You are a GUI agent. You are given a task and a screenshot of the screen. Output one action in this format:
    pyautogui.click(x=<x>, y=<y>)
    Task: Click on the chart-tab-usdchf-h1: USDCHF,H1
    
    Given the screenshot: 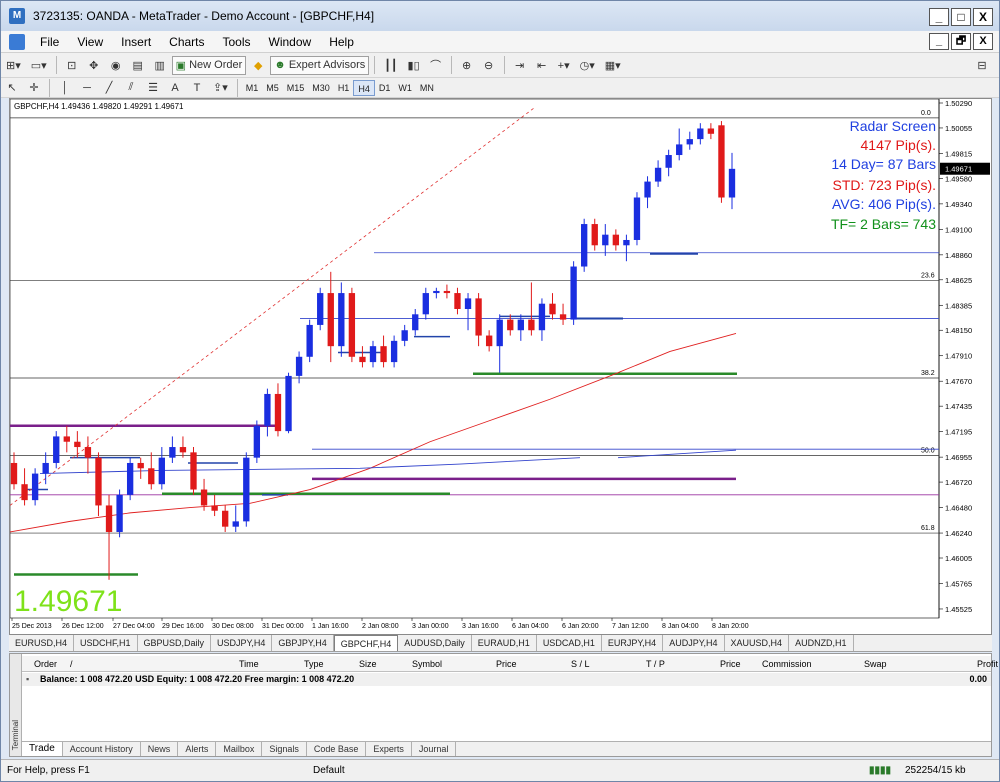 What is the action you would take?
    pyautogui.click(x=106, y=643)
    